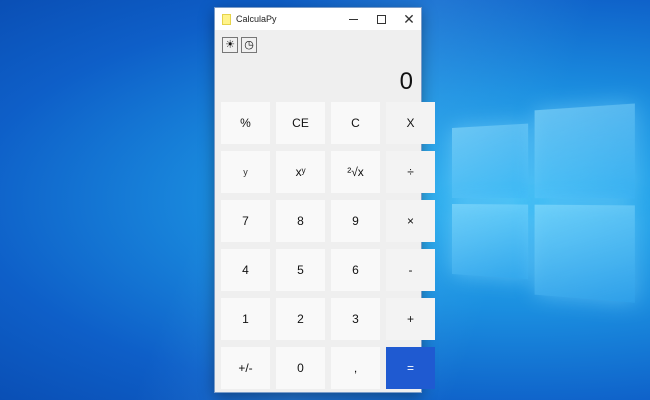  I want to click on digit-0-button: 0, so click(300, 368).